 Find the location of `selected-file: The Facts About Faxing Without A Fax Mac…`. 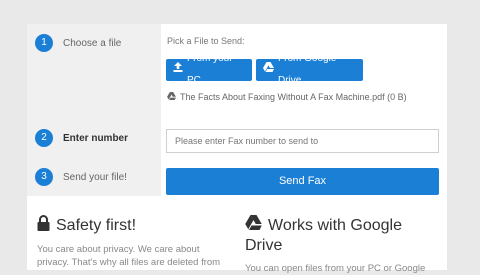

selected-file: The Facts About Faxing Without A Fax Mac… is located at coordinates (287, 97).